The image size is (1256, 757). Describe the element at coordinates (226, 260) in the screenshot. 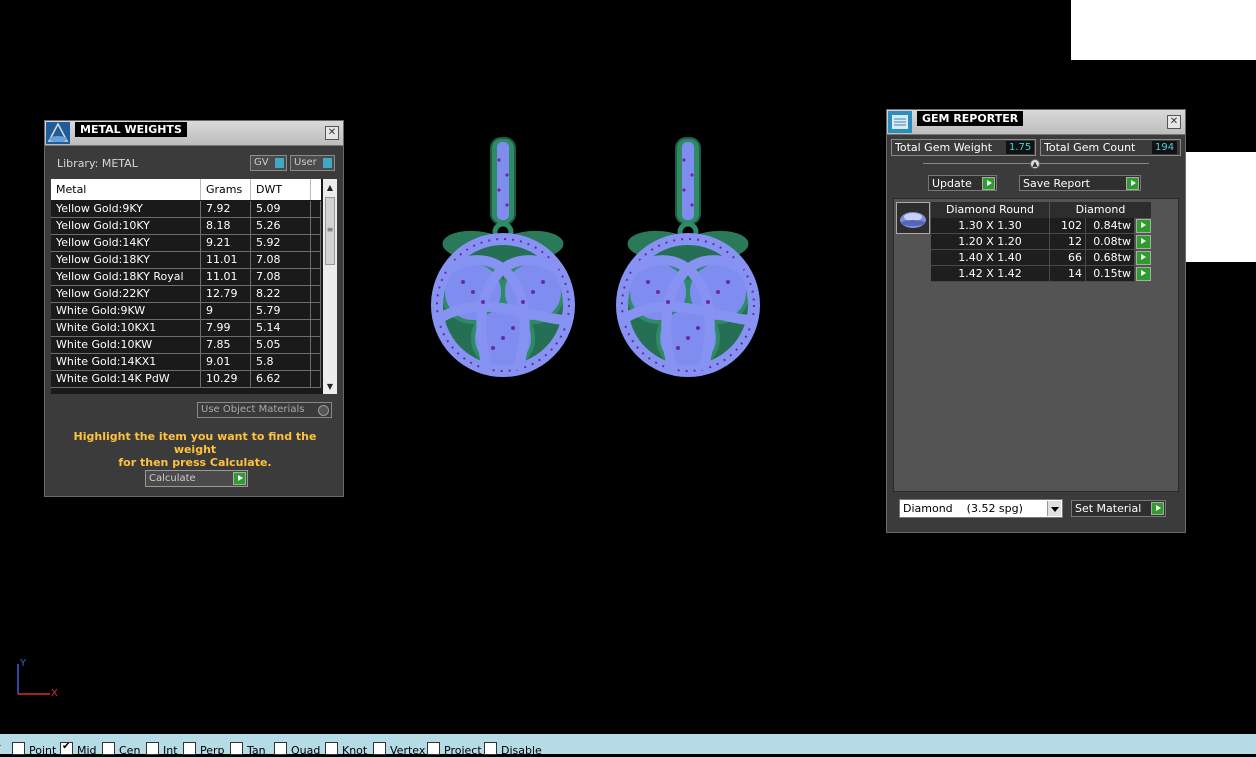

I see `metal-cell-grams: 11.01` at that location.